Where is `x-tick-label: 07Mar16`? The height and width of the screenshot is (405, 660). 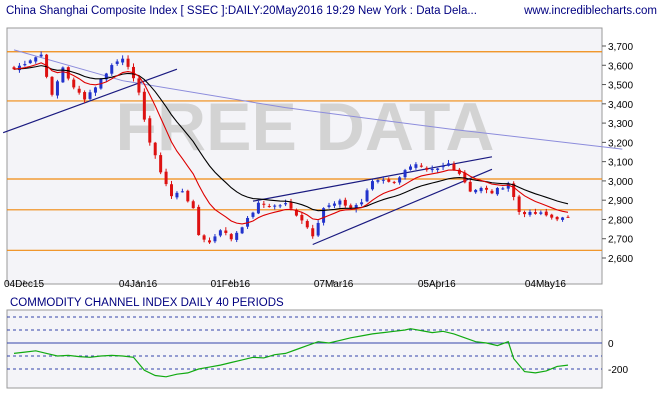
x-tick-label: 07Mar16 is located at coordinates (334, 284).